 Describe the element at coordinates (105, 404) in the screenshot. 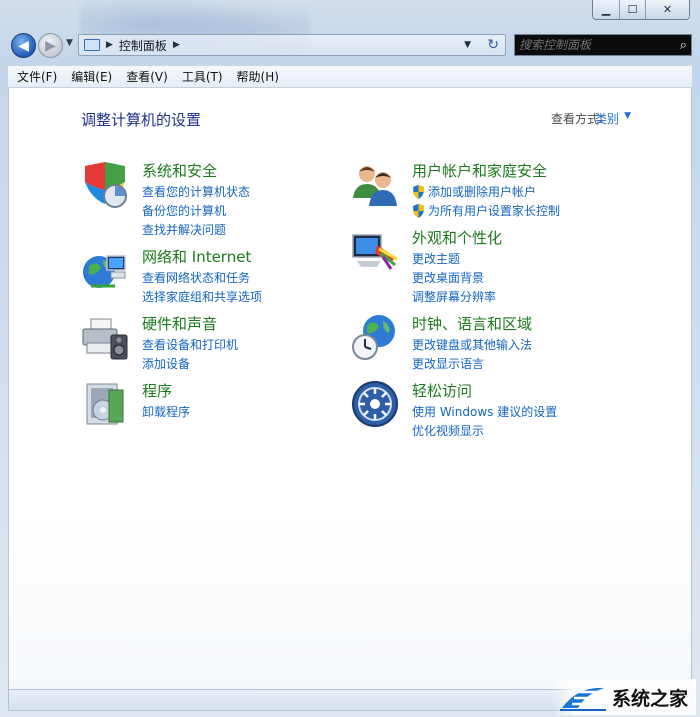

I see `programs-icon` at that location.